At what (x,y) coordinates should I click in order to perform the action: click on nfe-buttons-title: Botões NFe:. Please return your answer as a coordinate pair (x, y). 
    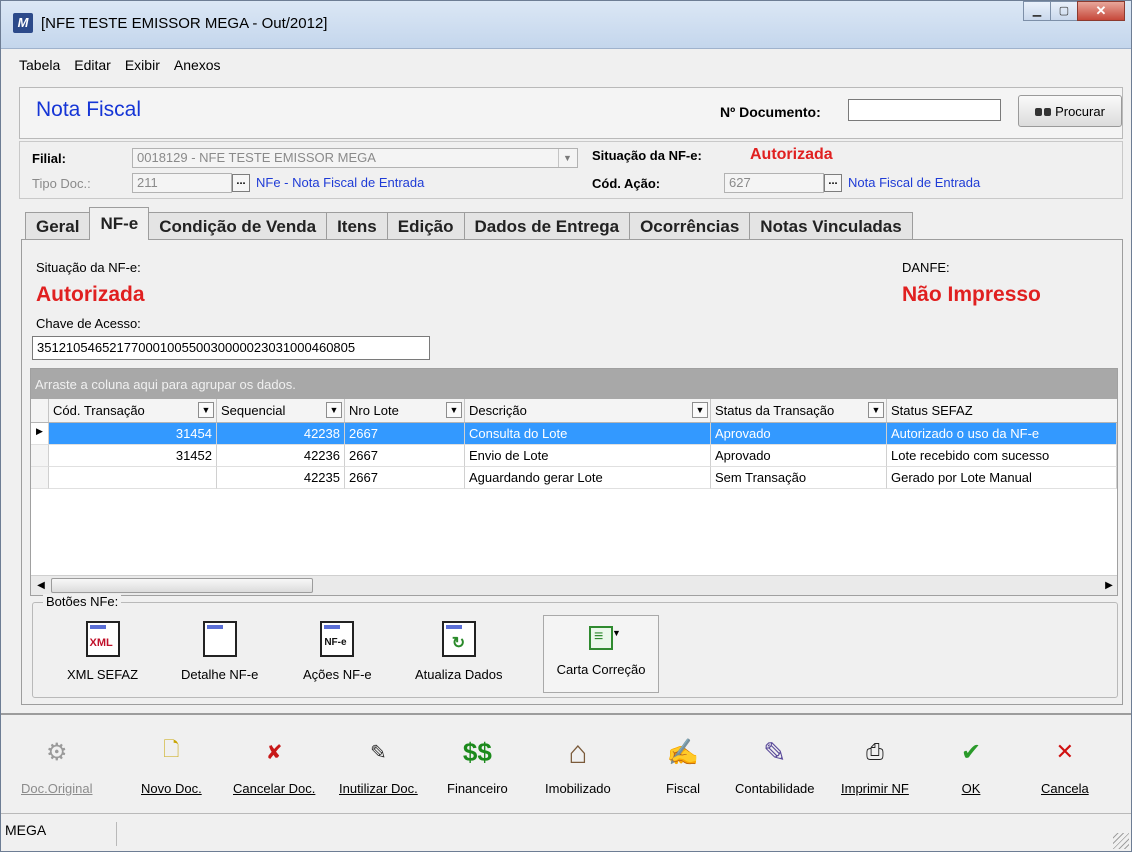
    Looking at the image, I should click on (82, 601).